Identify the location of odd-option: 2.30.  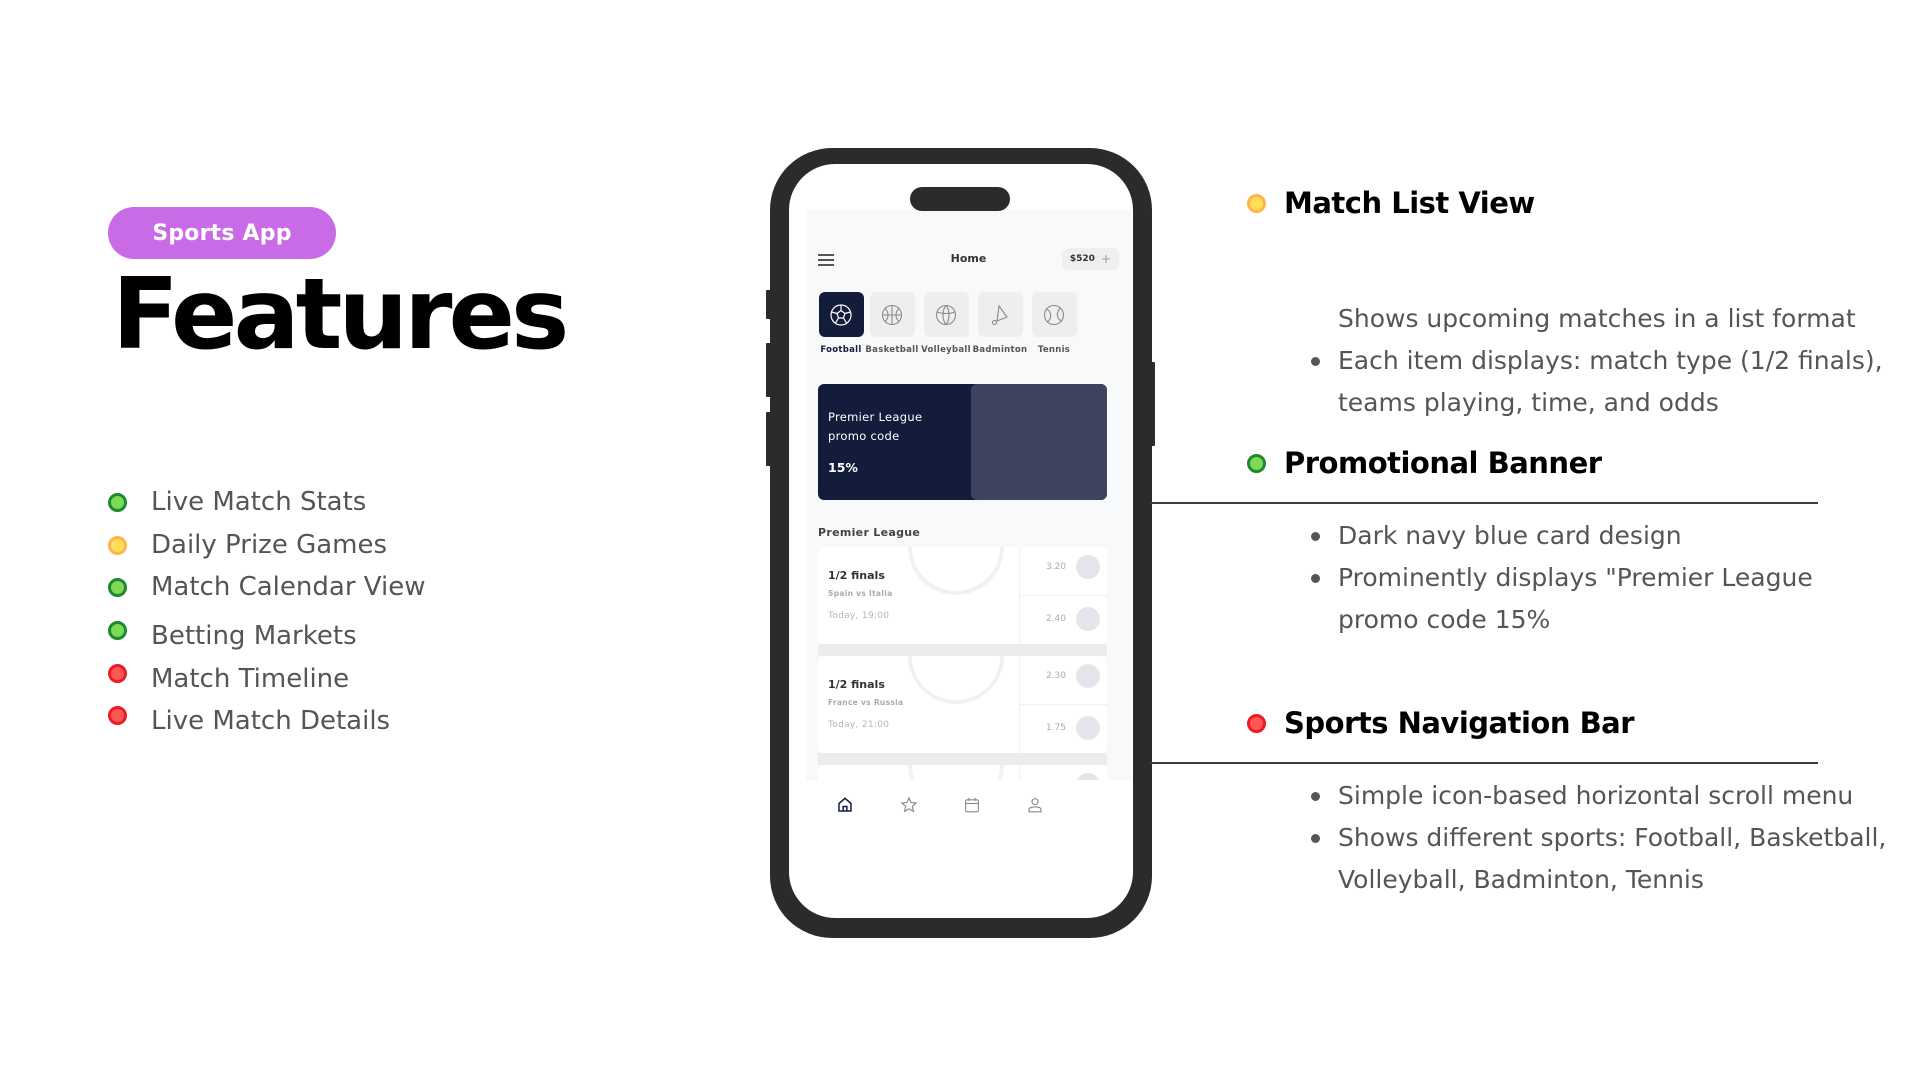
(1063, 680).